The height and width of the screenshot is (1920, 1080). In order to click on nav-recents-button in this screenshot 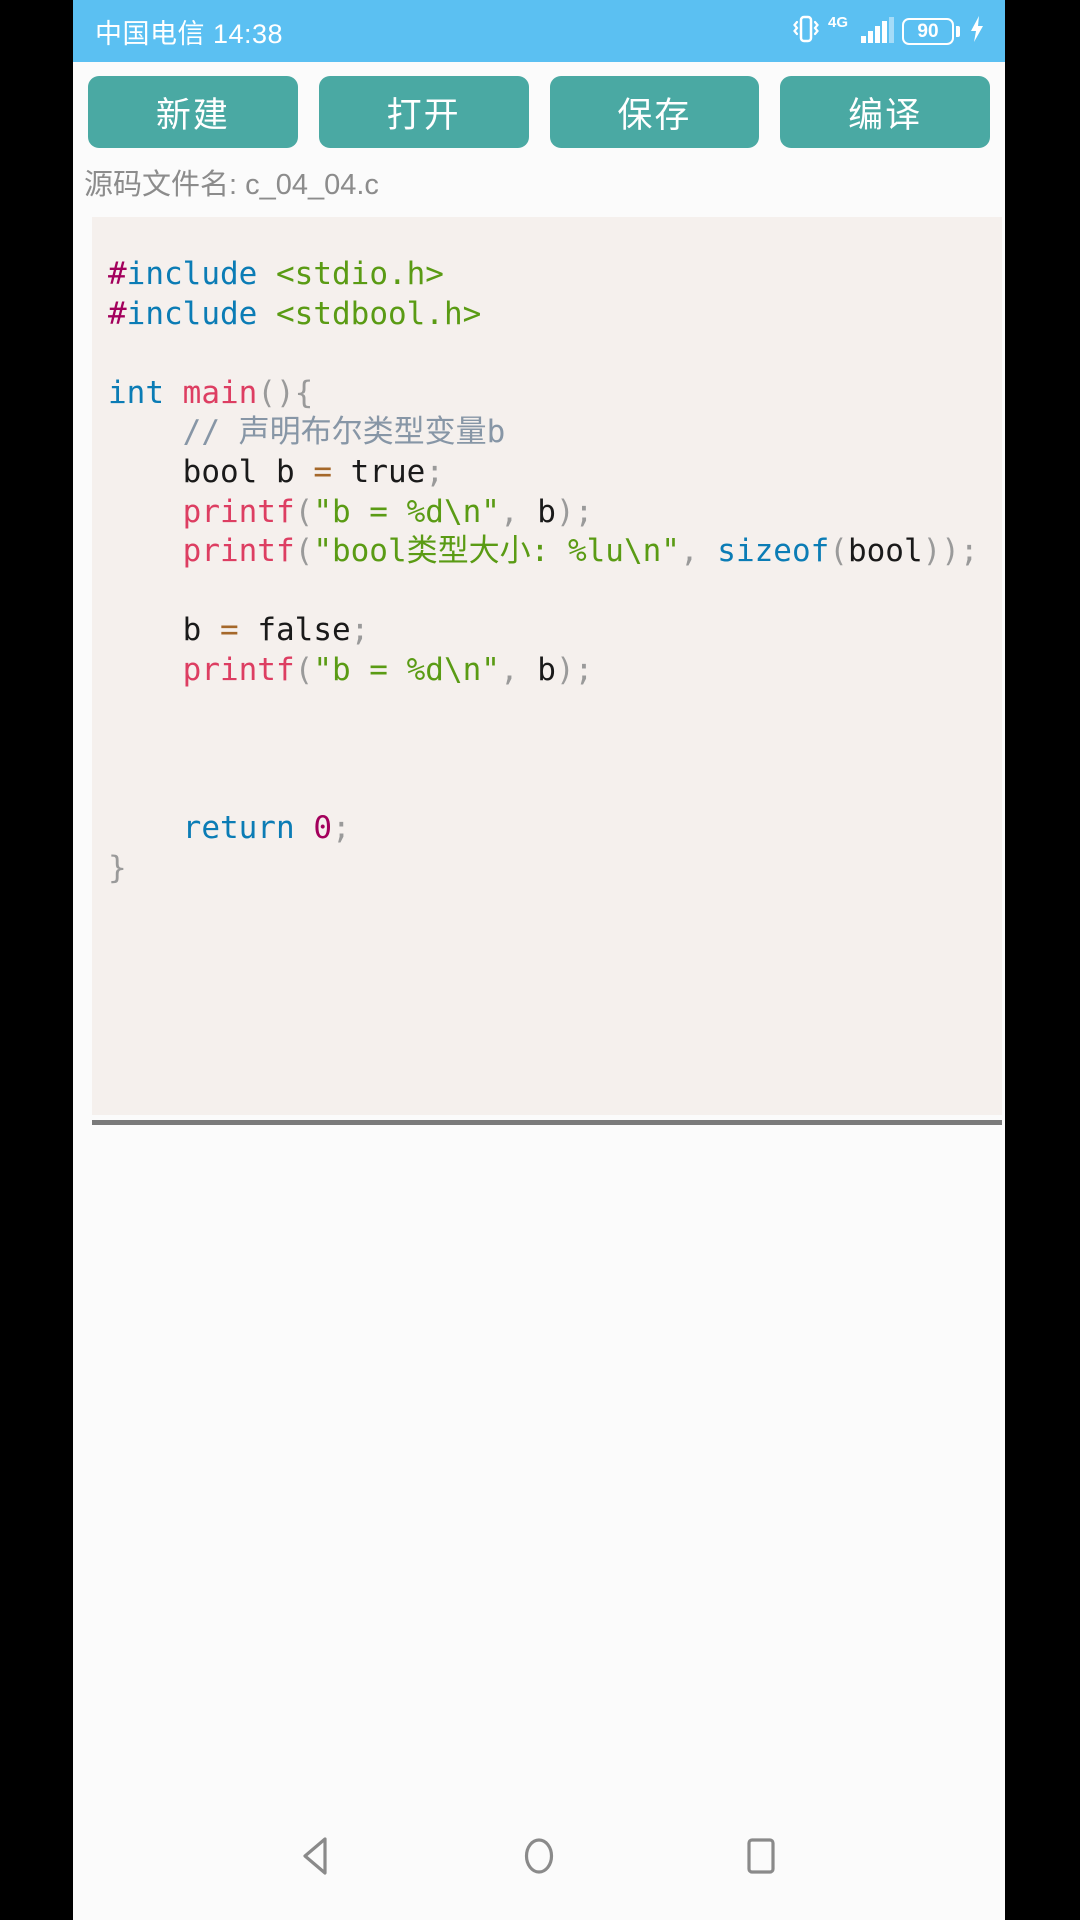, I will do `click(761, 1856)`.